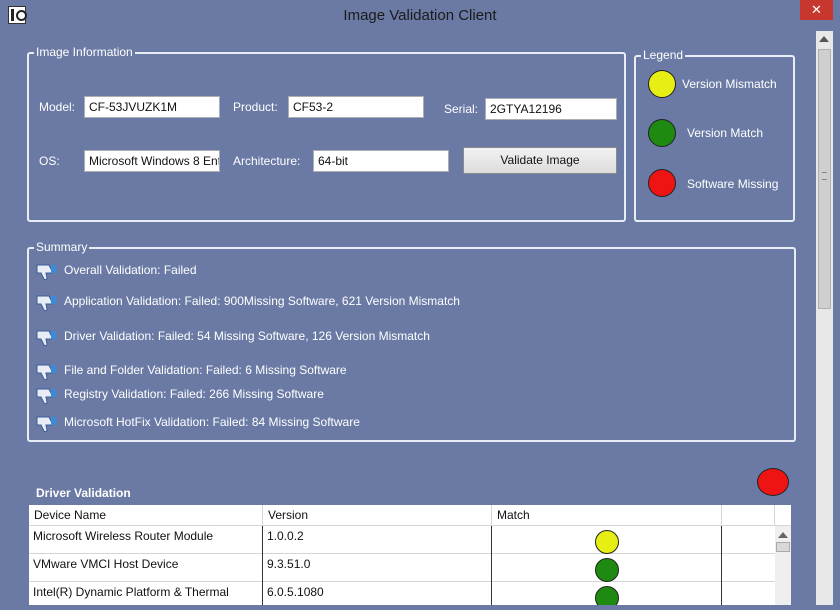  I want to click on architecture-label: Architecture:, so click(267, 161).